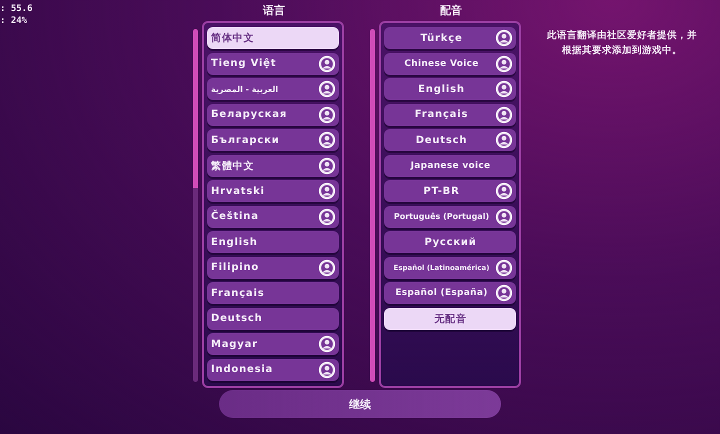  What do you see at coordinates (273, 344) in the screenshot?
I see `option-row: Magyar` at bounding box center [273, 344].